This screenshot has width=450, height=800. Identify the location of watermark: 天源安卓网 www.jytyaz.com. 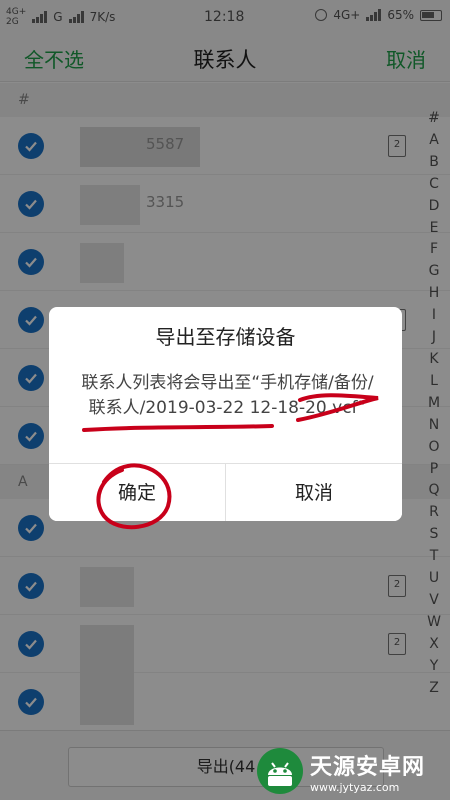
(351, 771).